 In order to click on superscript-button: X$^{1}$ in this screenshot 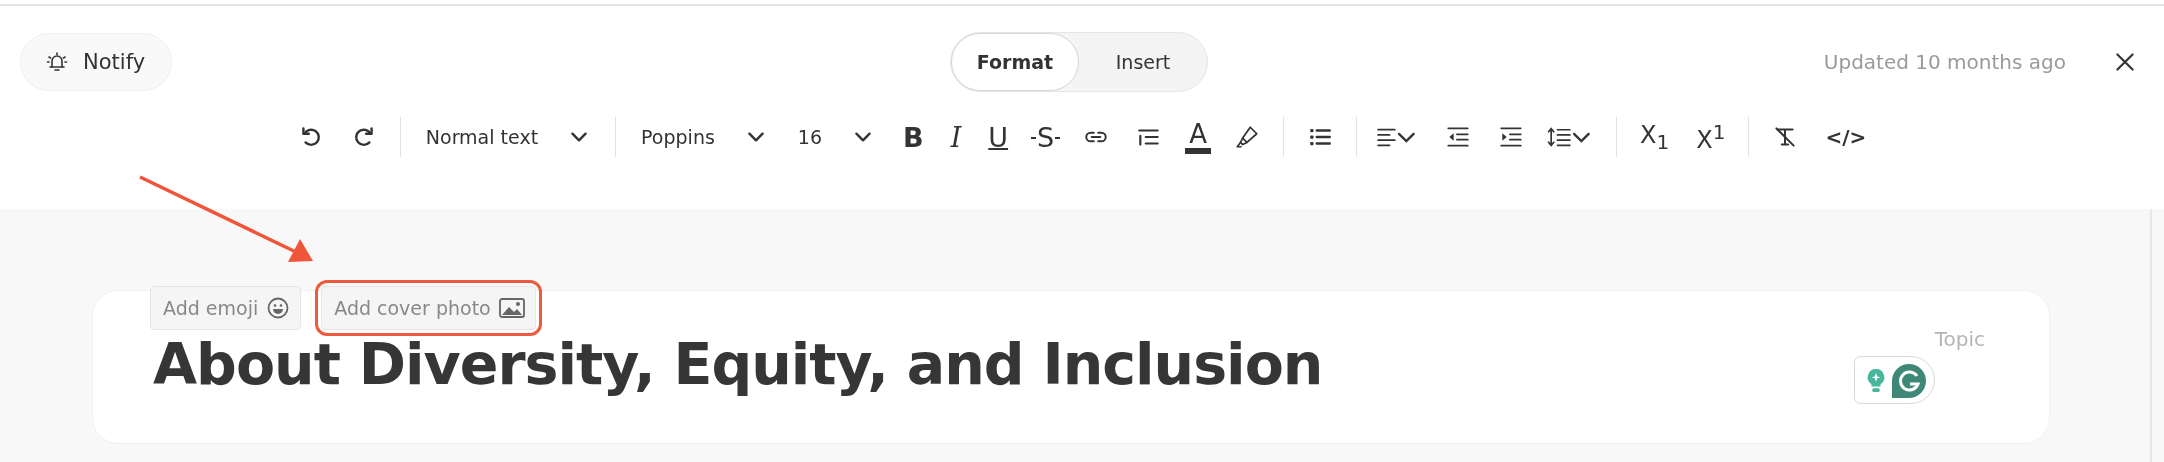, I will do `click(1711, 137)`.